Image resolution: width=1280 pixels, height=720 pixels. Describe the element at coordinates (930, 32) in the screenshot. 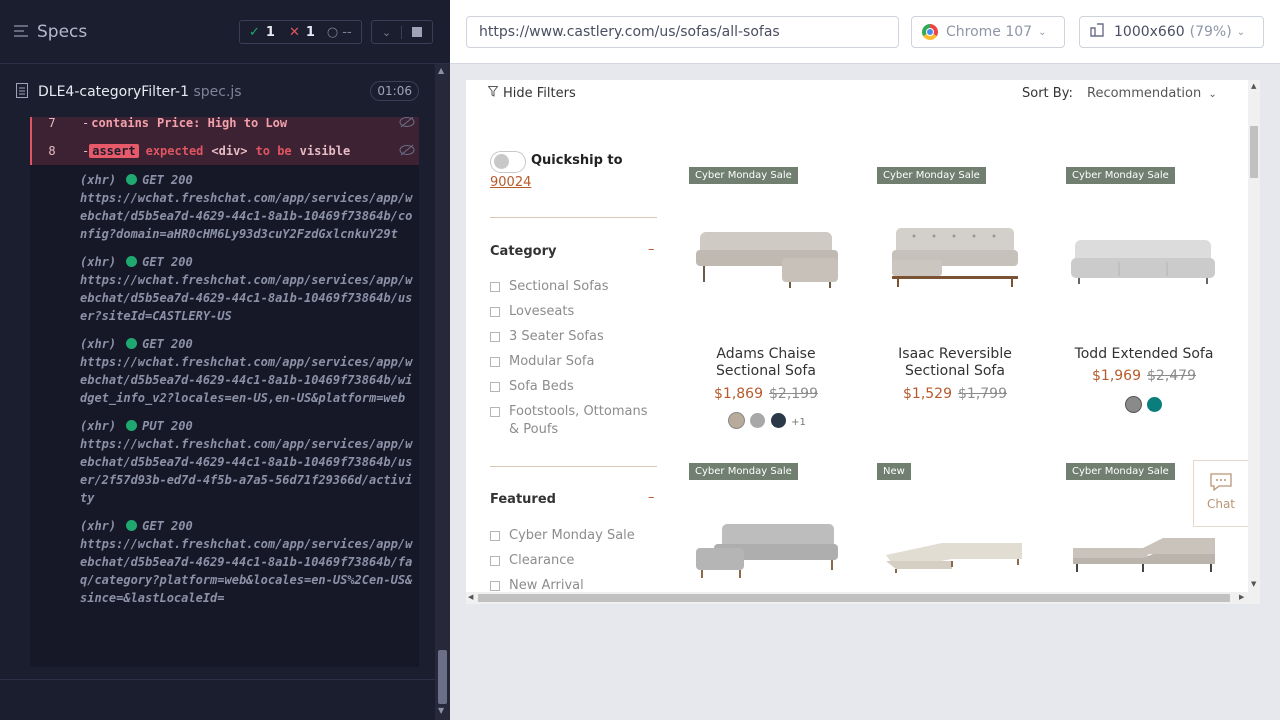

I see `chrome-icon` at that location.